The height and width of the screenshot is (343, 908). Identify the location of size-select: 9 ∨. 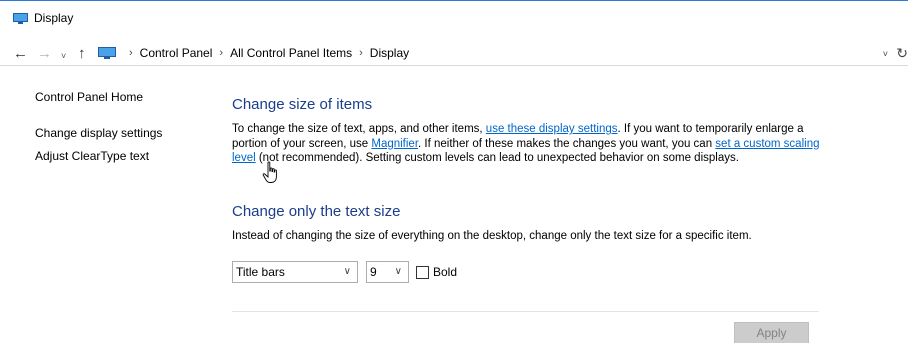
(387, 272).